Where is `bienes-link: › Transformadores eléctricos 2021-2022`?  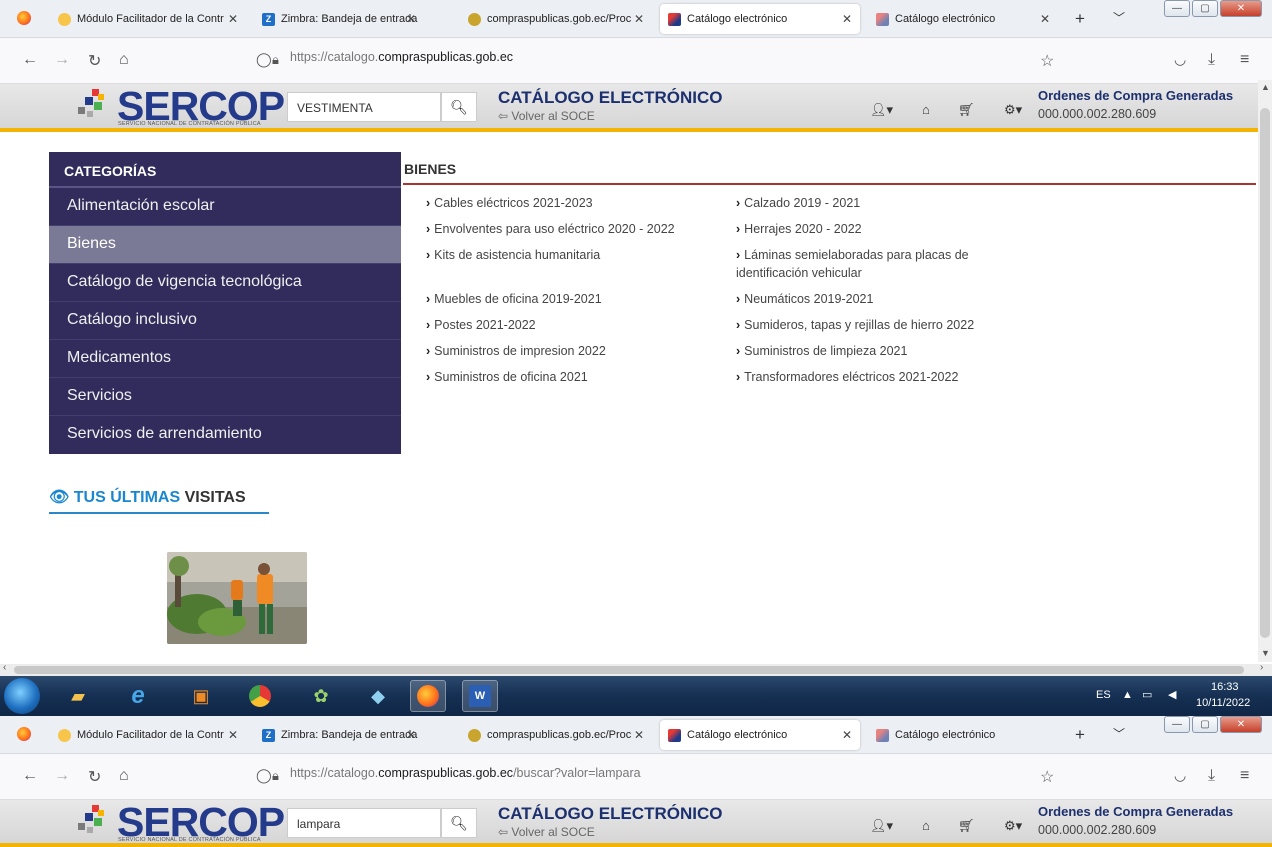
bienes-link: › Transformadores eléctricos 2021-2022 is located at coordinates (847, 377).